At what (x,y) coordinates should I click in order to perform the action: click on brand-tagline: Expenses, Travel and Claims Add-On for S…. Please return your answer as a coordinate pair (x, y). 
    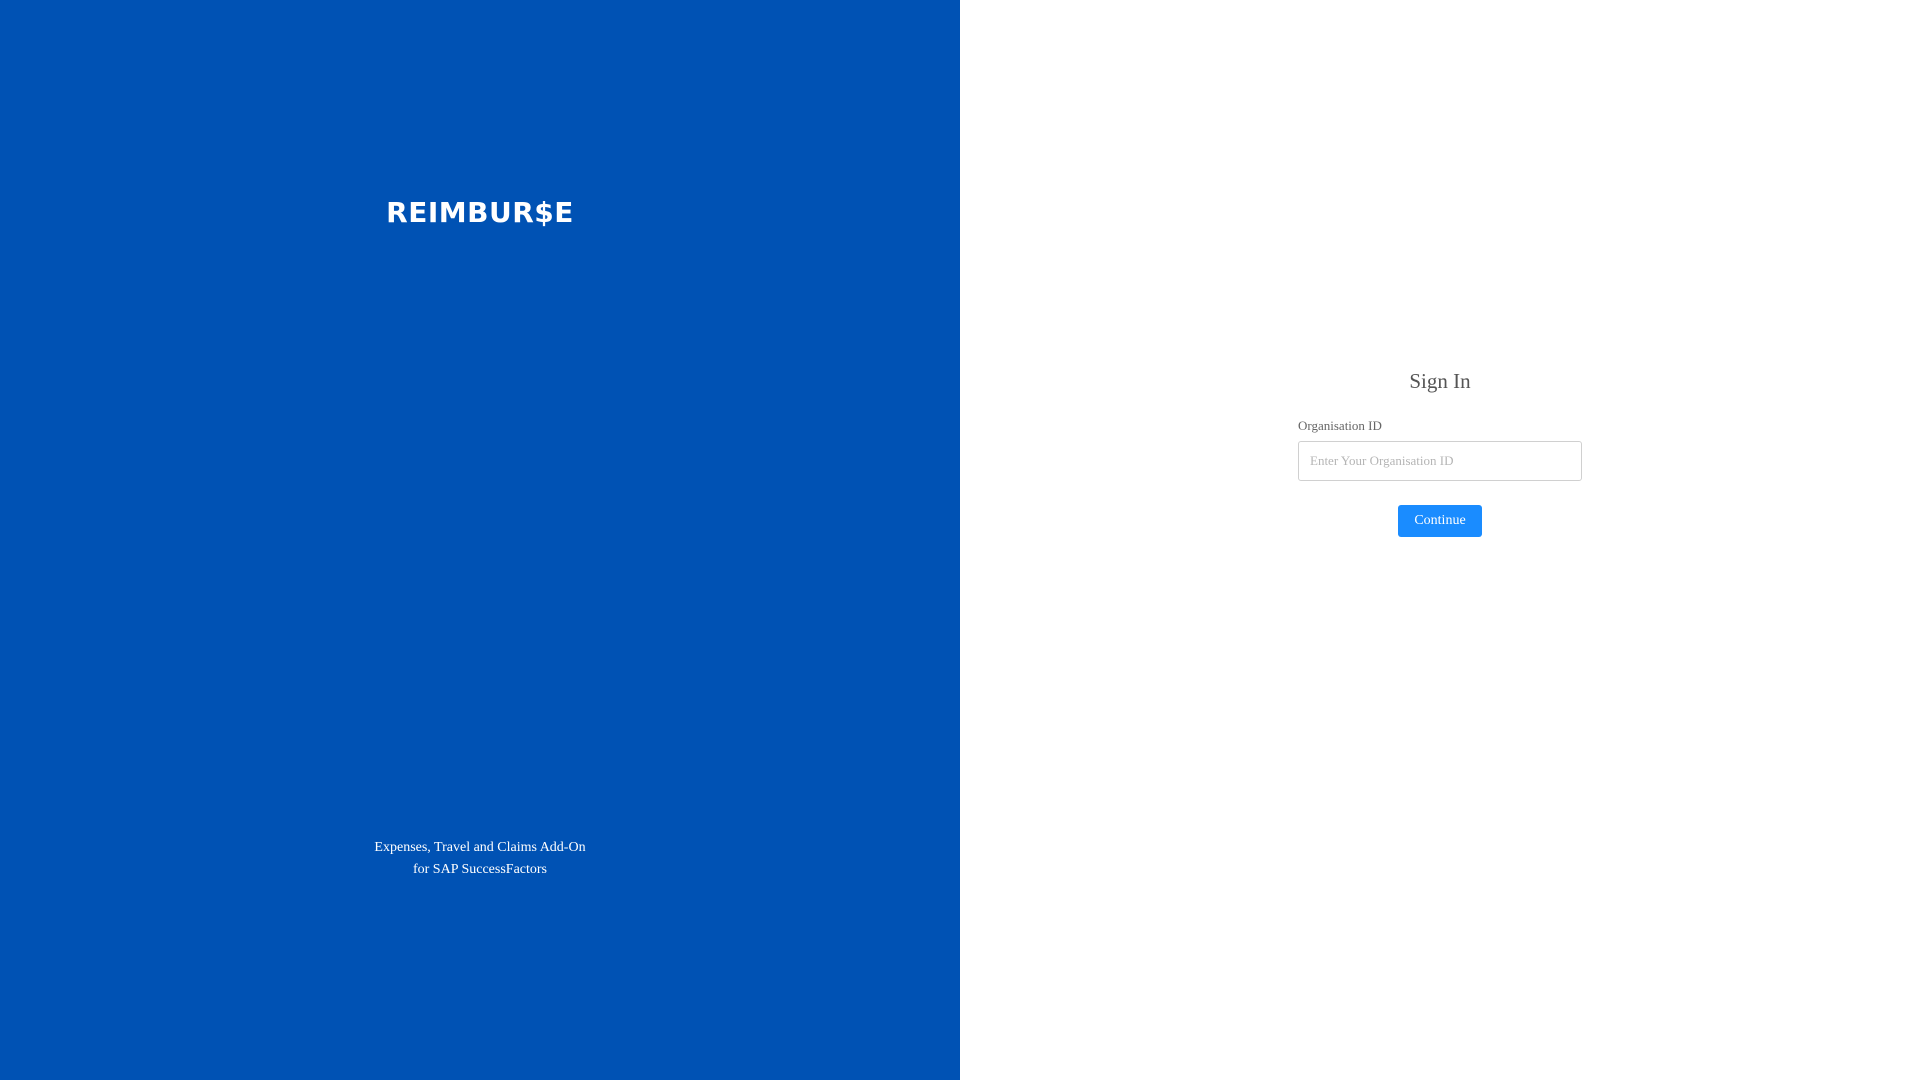
    Looking at the image, I should click on (480, 859).